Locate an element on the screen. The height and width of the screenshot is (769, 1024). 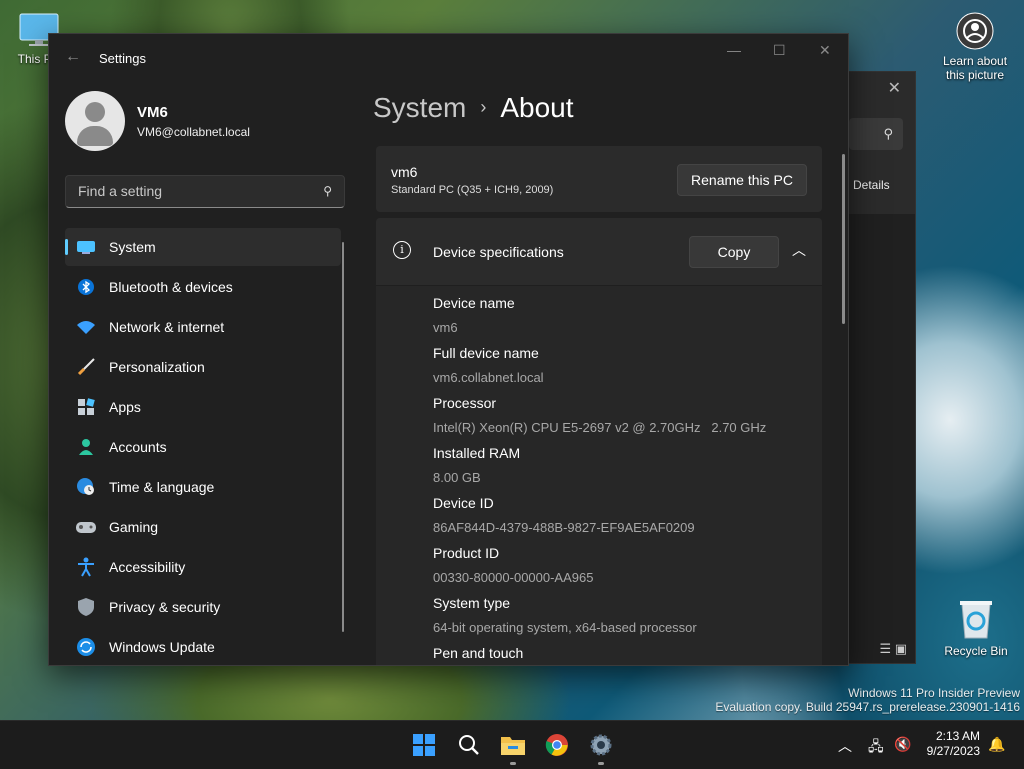
chrome-icon is located at coordinates (556, 745).